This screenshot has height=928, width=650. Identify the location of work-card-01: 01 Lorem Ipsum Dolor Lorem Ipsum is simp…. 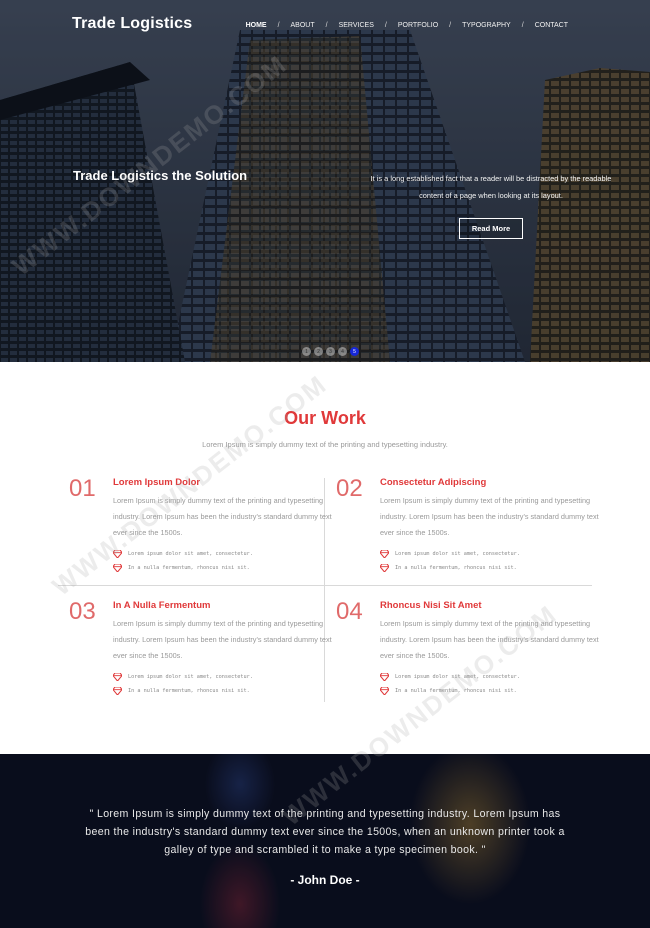
(201, 525).